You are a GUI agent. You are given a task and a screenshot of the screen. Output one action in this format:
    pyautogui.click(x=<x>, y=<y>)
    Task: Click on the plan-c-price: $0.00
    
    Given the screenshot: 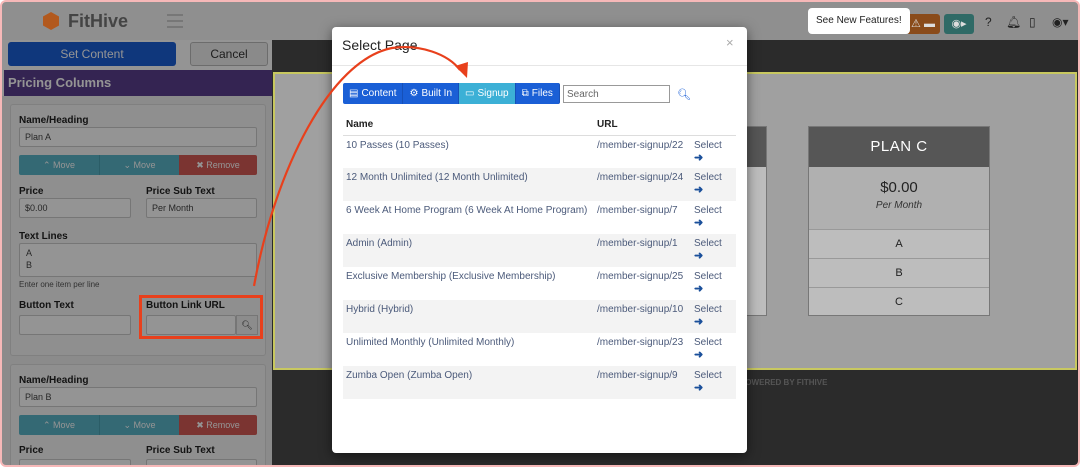 What is the action you would take?
    pyautogui.click(x=899, y=187)
    